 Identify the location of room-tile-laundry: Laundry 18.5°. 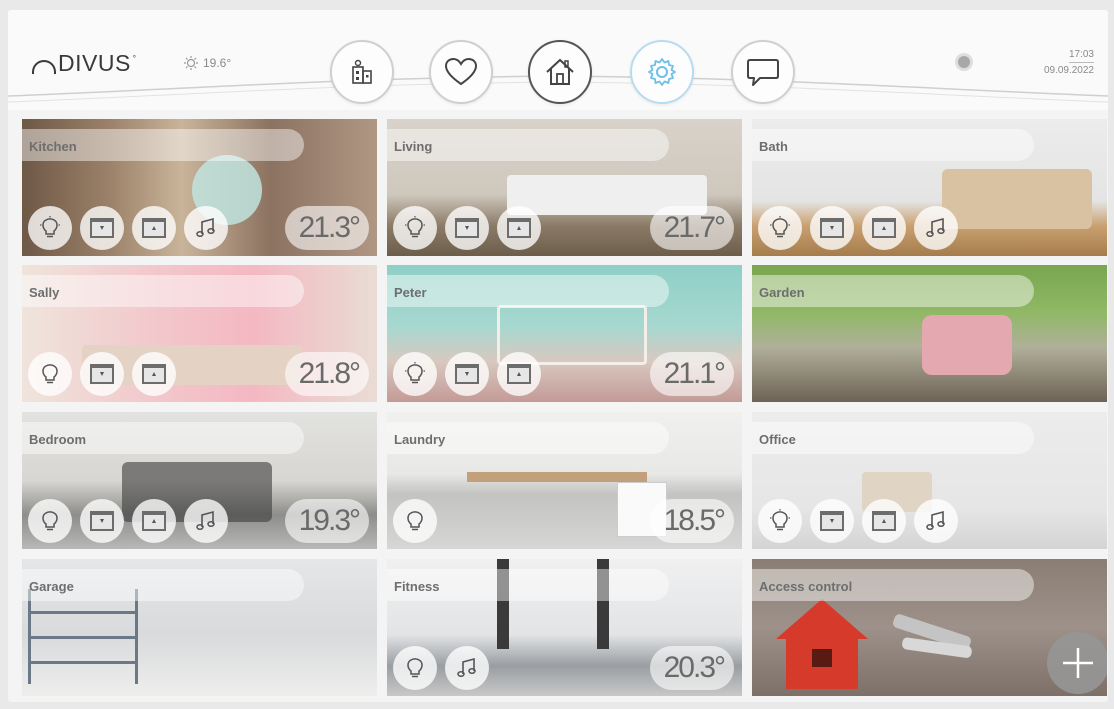
(564, 480).